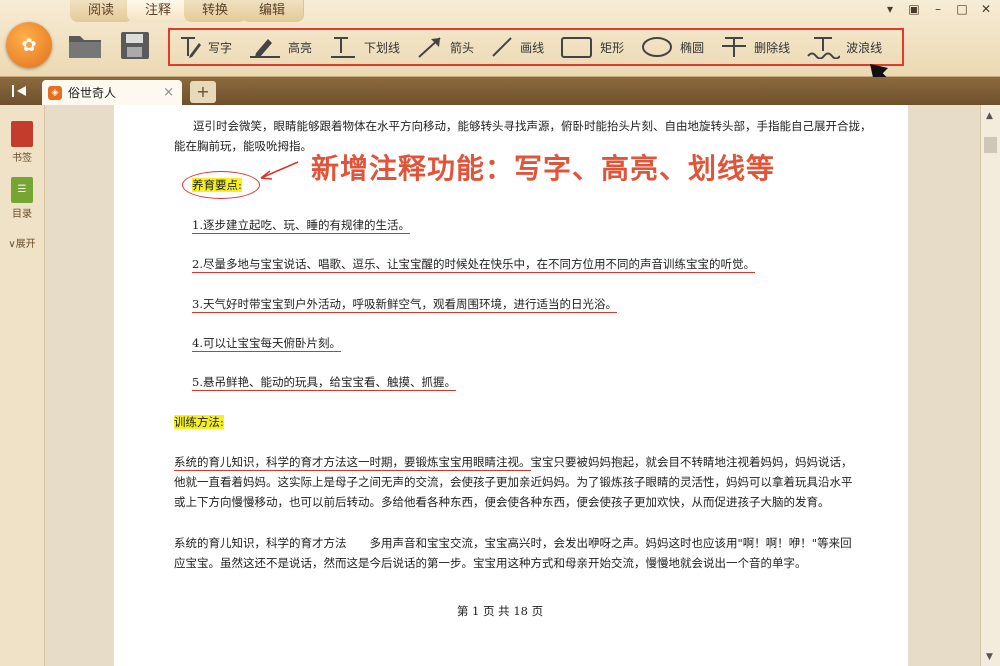 This screenshot has width=1000, height=666. I want to click on wavy-line-tool-button: 波浪线, so click(844, 47).